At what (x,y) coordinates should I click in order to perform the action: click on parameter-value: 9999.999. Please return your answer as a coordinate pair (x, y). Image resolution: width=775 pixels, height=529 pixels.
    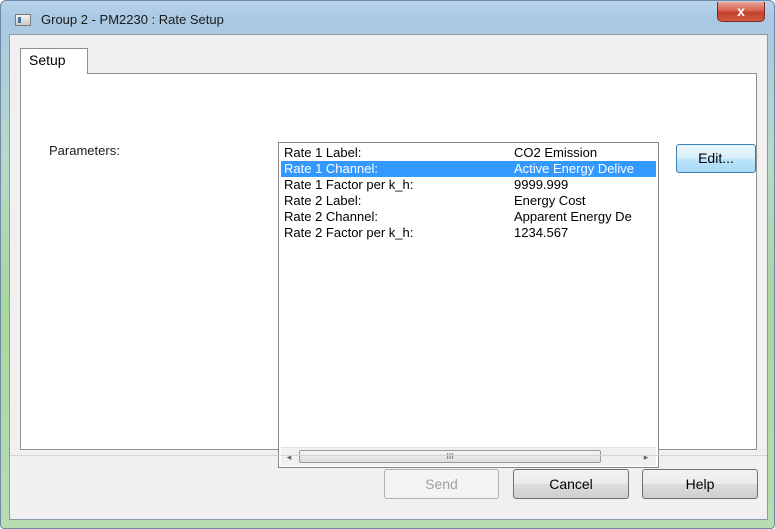
    Looking at the image, I should click on (541, 184).